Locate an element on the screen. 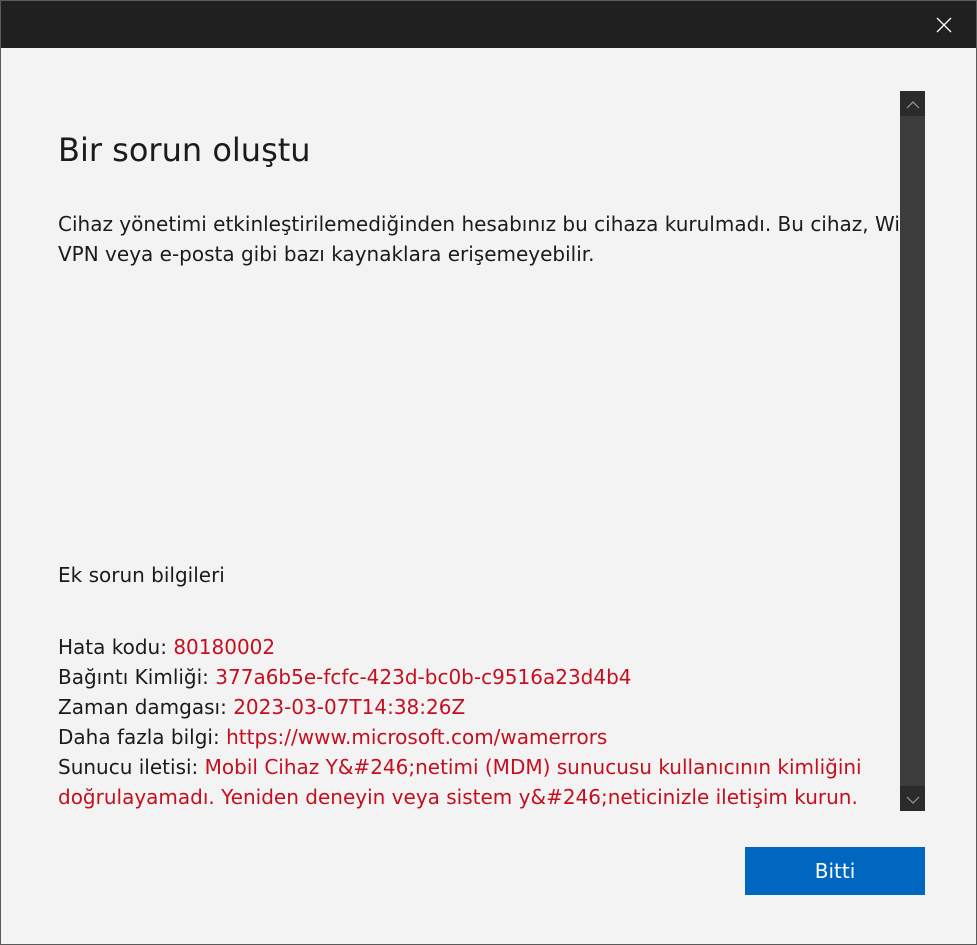 This screenshot has width=977, height=945. title-bar is located at coordinates (488, 24).